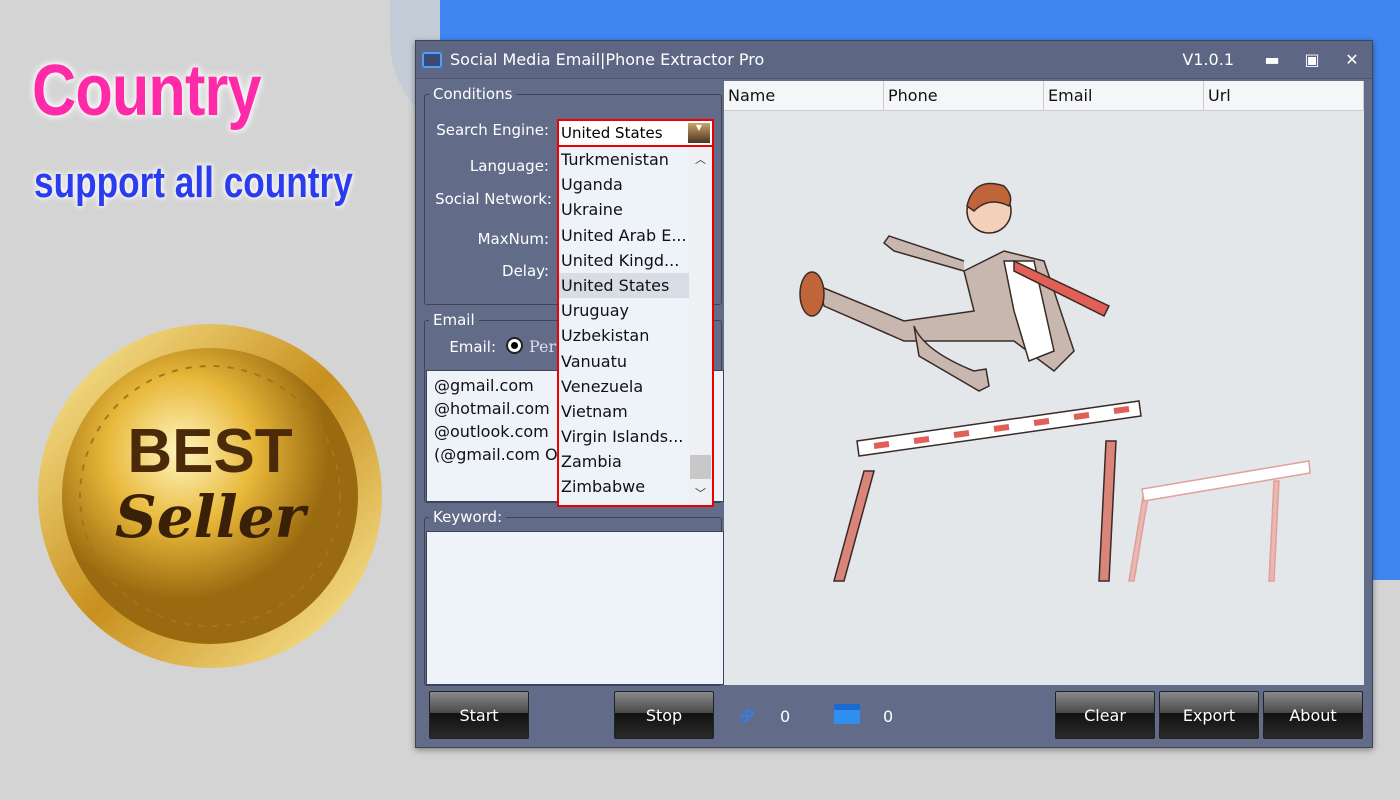 The width and height of the screenshot is (1400, 800). What do you see at coordinates (146, 91) in the screenshot?
I see `promo-headline: Country` at bounding box center [146, 91].